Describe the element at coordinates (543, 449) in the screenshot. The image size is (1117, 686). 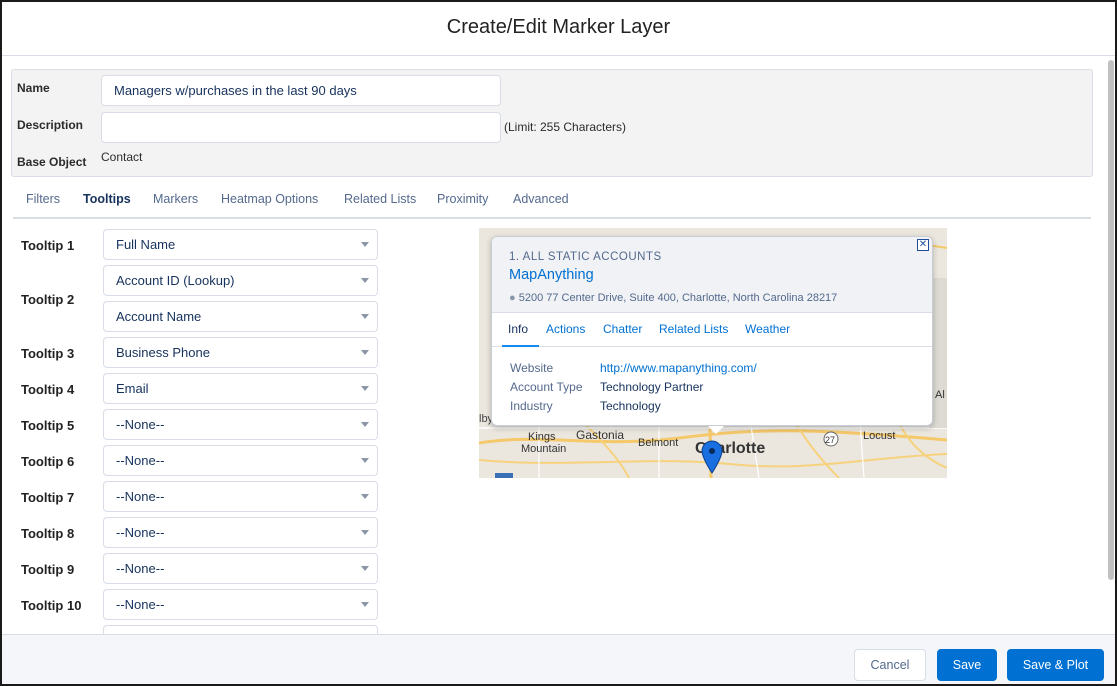
I see `map-label-mountain: Mountain` at that location.